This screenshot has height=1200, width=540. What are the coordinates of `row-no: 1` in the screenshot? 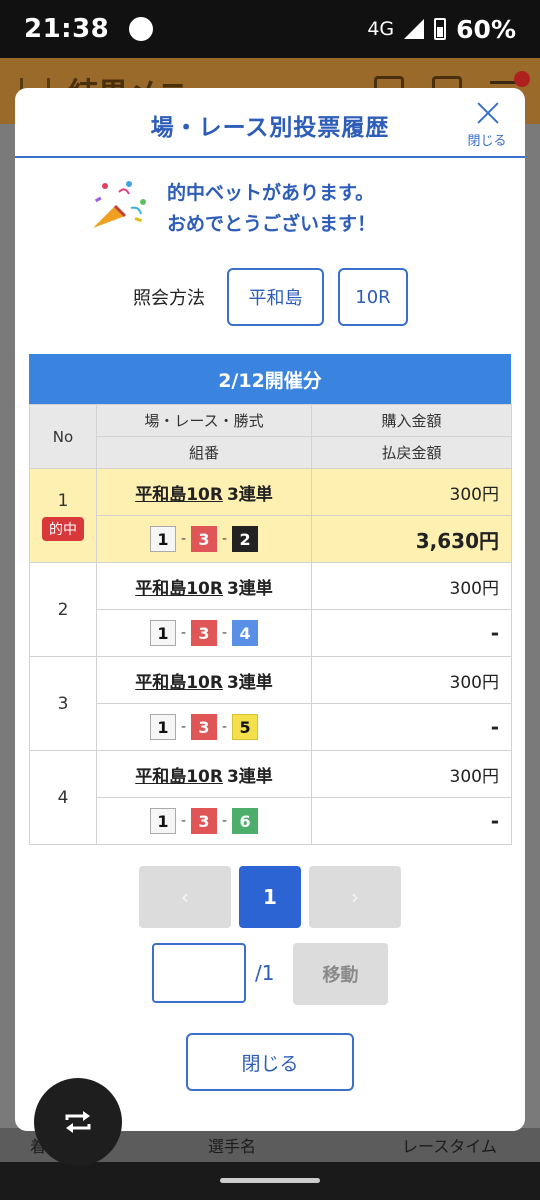 It's located at (63, 500).